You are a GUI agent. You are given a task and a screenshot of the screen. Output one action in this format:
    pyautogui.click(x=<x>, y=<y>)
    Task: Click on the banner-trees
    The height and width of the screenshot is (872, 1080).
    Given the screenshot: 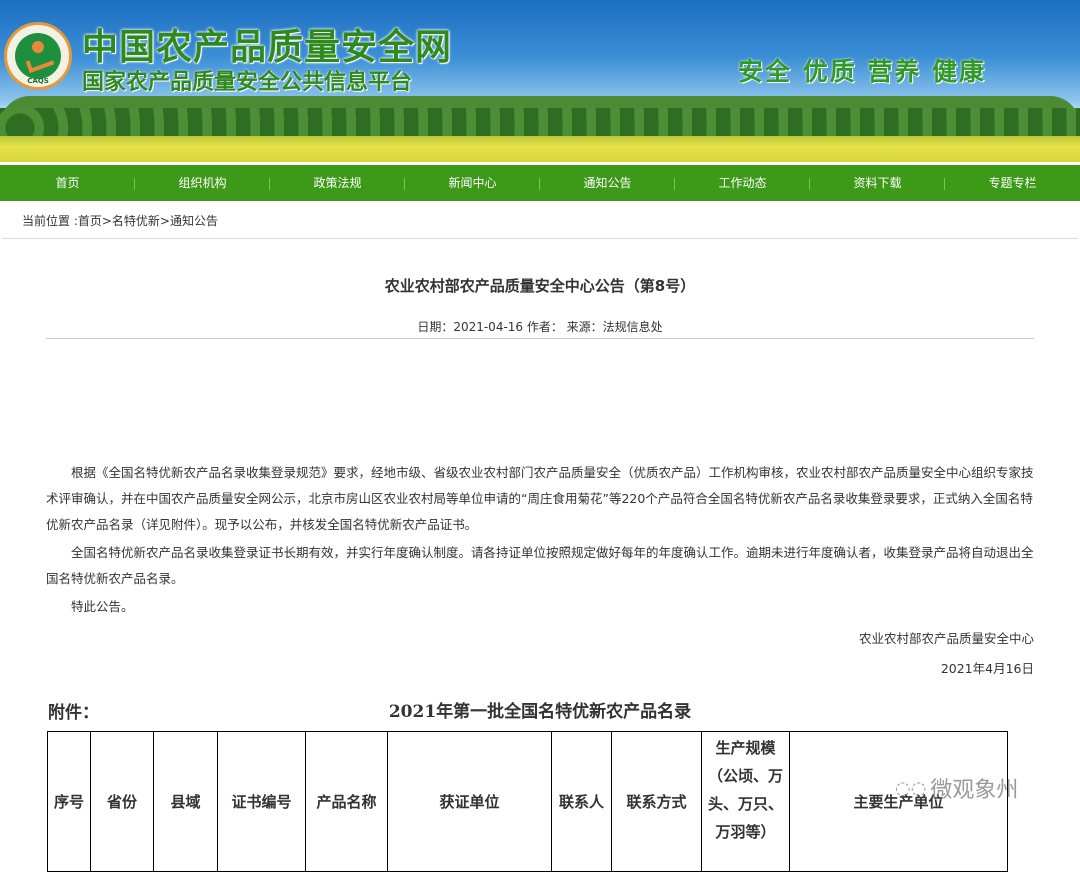 What is the action you would take?
    pyautogui.click(x=540, y=123)
    